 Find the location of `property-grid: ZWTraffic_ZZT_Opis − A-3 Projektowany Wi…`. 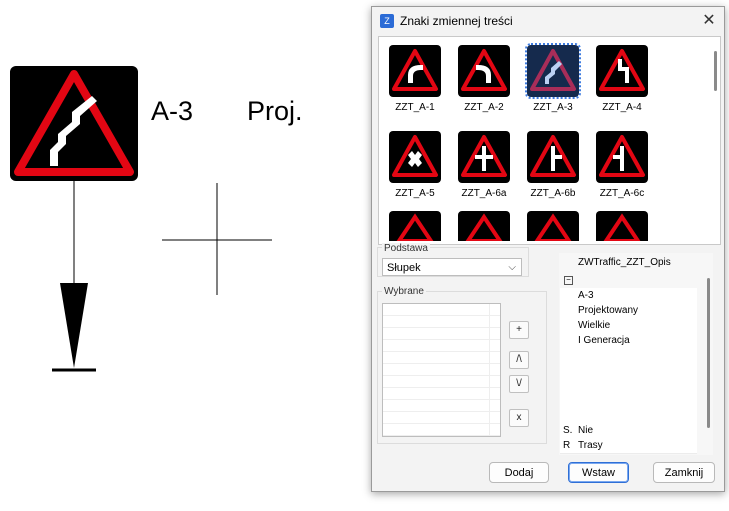

property-grid: ZWTraffic_ZZT_Opis − A-3 Projektowany Wi… is located at coordinates (636, 354).